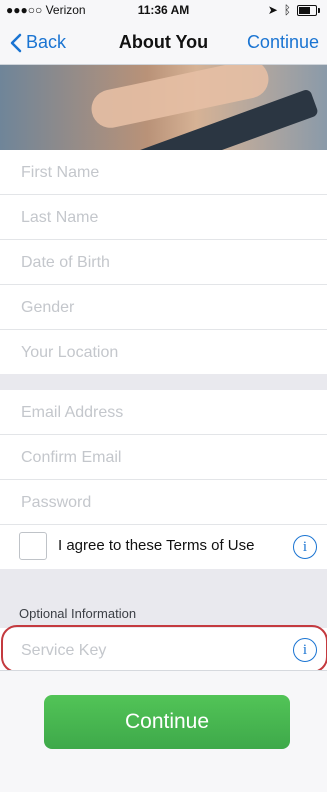  I want to click on hero-image, so click(163, 107).